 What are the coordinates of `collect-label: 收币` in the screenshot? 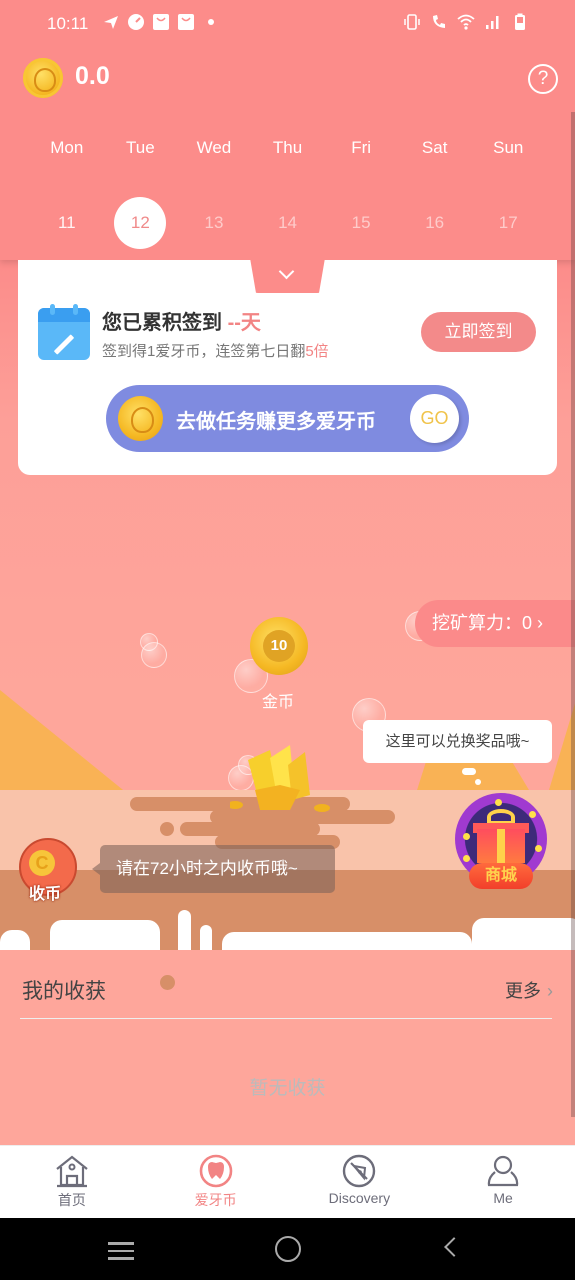 It's located at (45, 894).